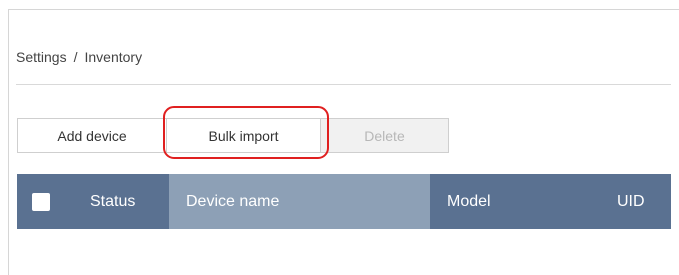 The width and height of the screenshot is (679, 275). Describe the element at coordinates (41, 201) in the screenshot. I see `select-all-checkbox` at that location.